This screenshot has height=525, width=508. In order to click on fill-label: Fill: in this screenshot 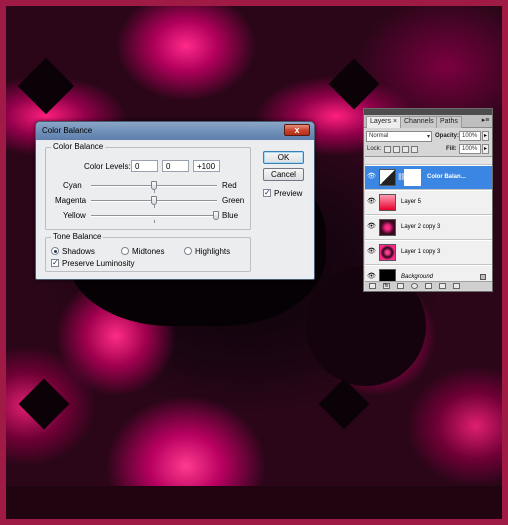, I will do `click(451, 149)`.